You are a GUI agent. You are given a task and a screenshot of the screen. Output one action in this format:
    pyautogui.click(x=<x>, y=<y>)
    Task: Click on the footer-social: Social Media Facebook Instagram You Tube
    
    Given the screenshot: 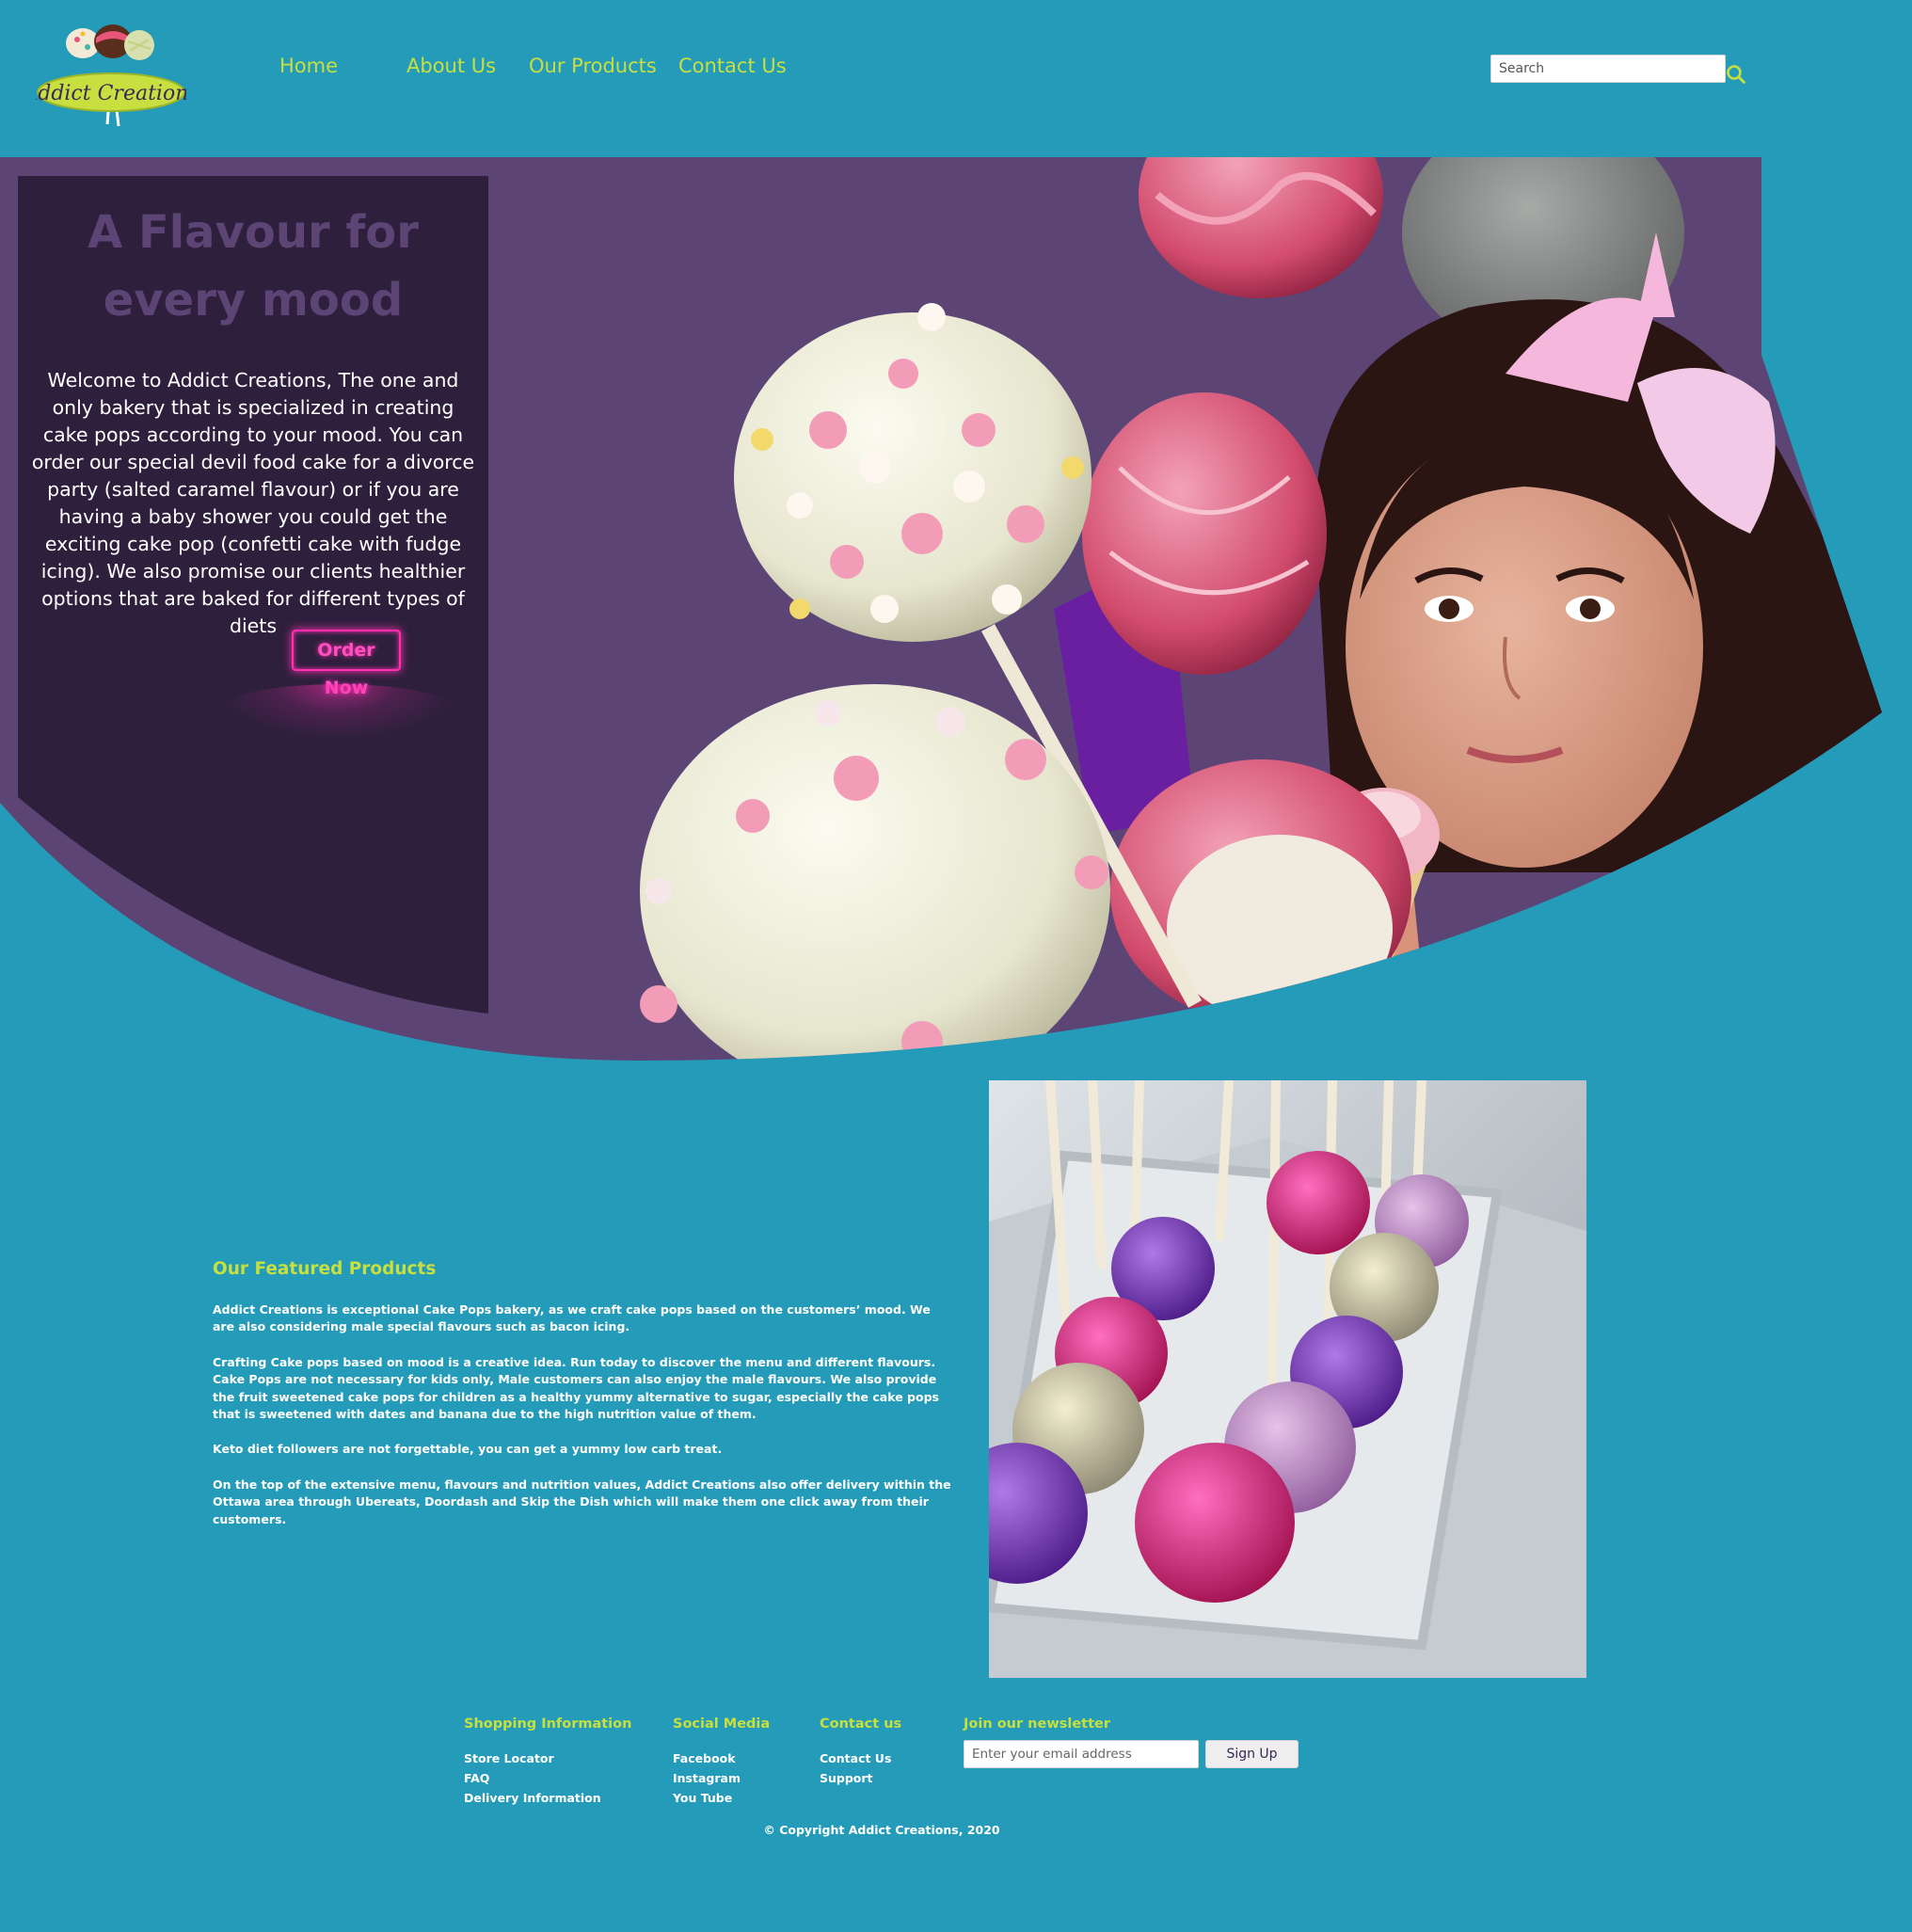 What is the action you would take?
    pyautogui.click(x=721, y=1762)
    